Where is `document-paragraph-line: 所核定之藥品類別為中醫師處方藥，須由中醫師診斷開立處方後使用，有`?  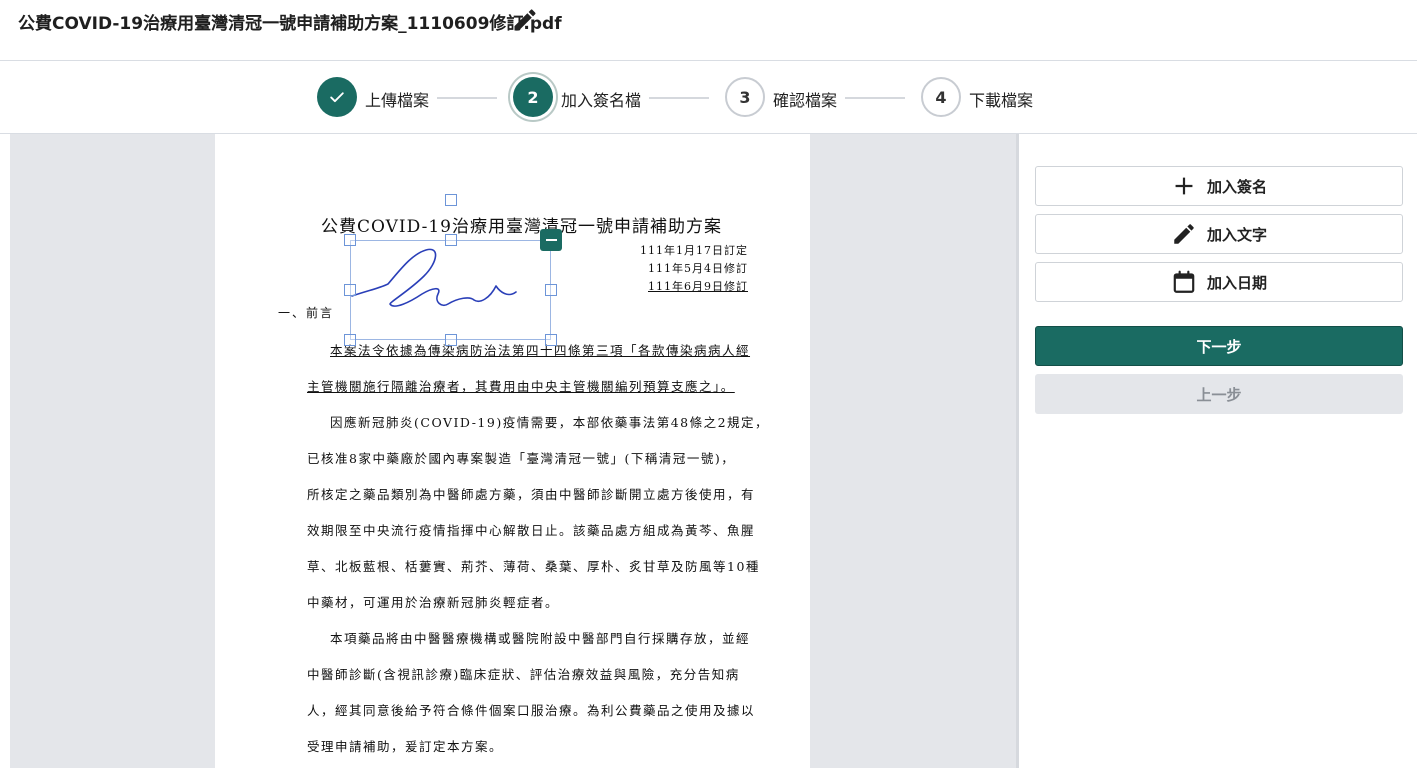 document-paragraph-line: 所核定之藥品類別為中醫師處方藥，須由中醫師診斷開立處方後使用，有 is located at coordinates (531, 494).